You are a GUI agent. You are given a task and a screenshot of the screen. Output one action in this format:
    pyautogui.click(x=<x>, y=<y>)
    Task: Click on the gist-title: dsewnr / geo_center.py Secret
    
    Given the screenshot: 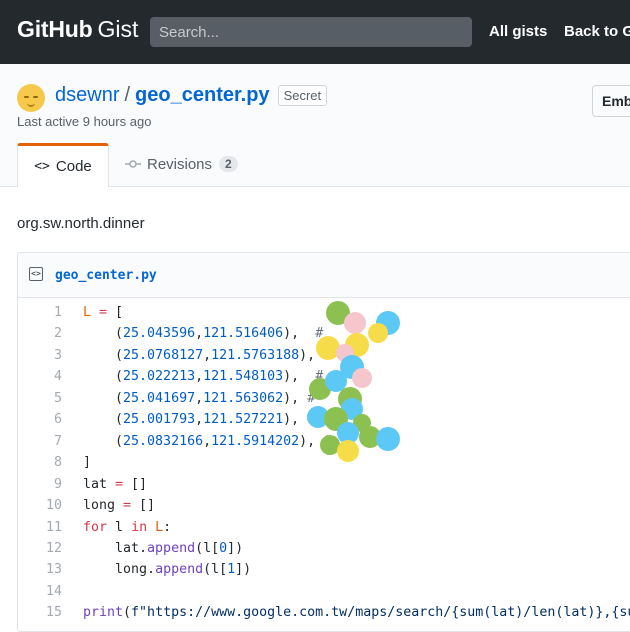 What is the action you would take?
    pyautogui.click(x=191, y=95)
    